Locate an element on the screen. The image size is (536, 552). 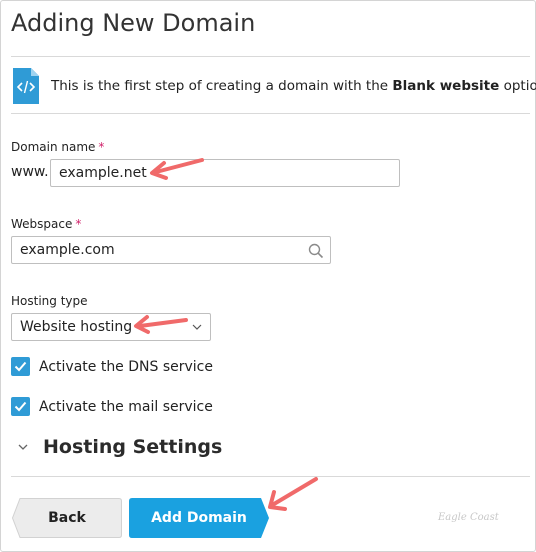
dns-checkbox is located at coordinates (20, 366).